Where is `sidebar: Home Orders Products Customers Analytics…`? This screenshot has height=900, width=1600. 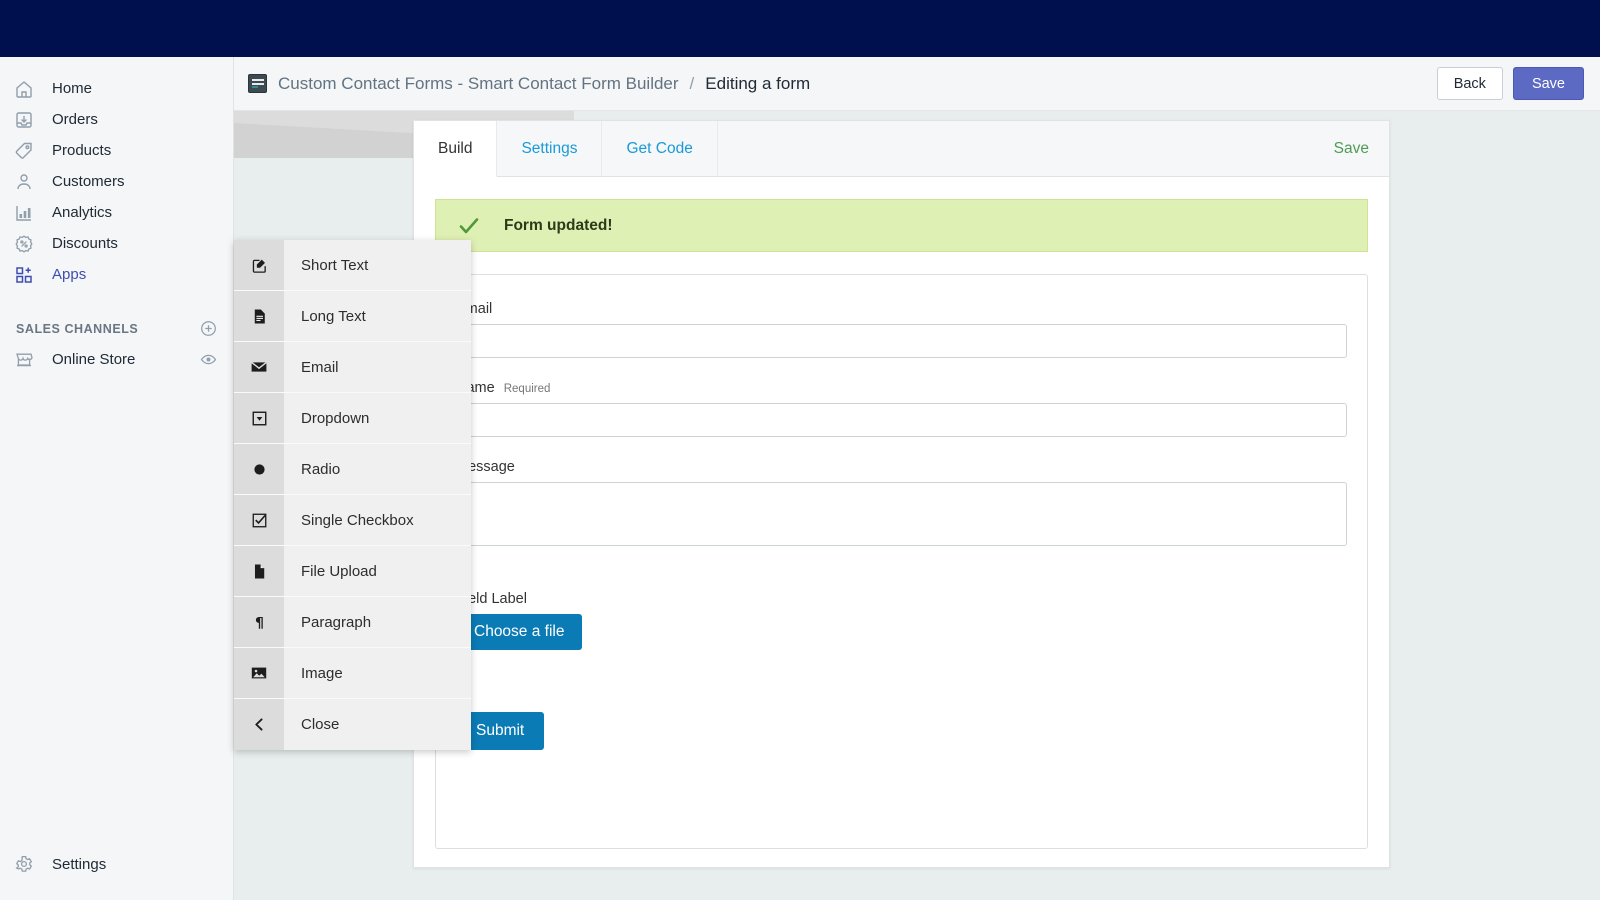
sidebar: Home Orders Products Customers Analytics… is located at coordinates (117, 478).